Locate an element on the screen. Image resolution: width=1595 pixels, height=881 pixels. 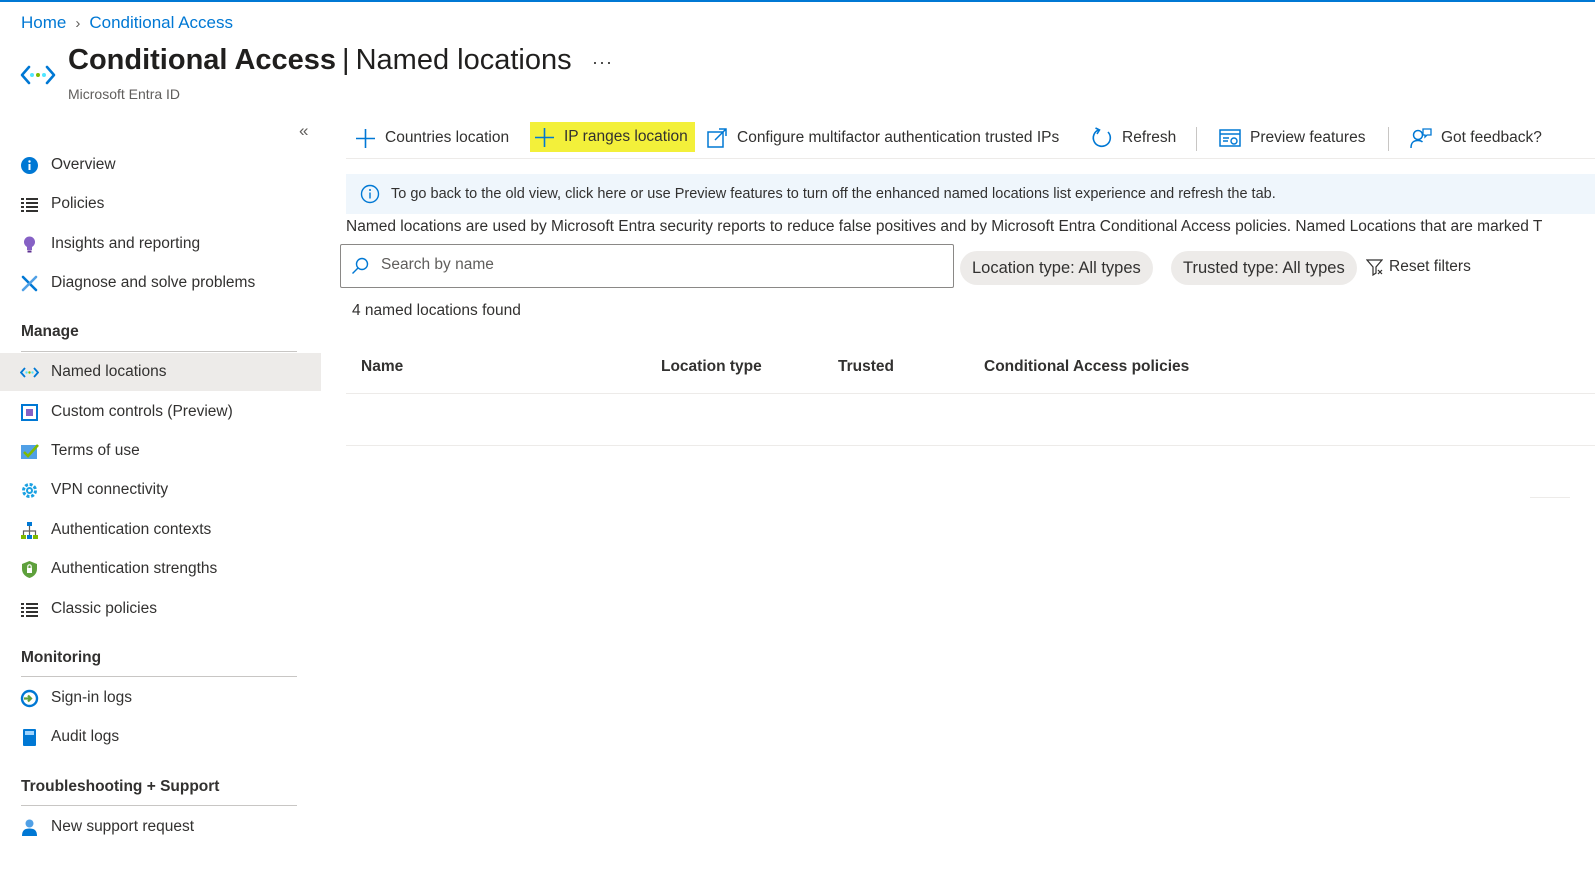
sidebar-item-classic-policies: Classic policies is located at coordinates (160, 609).